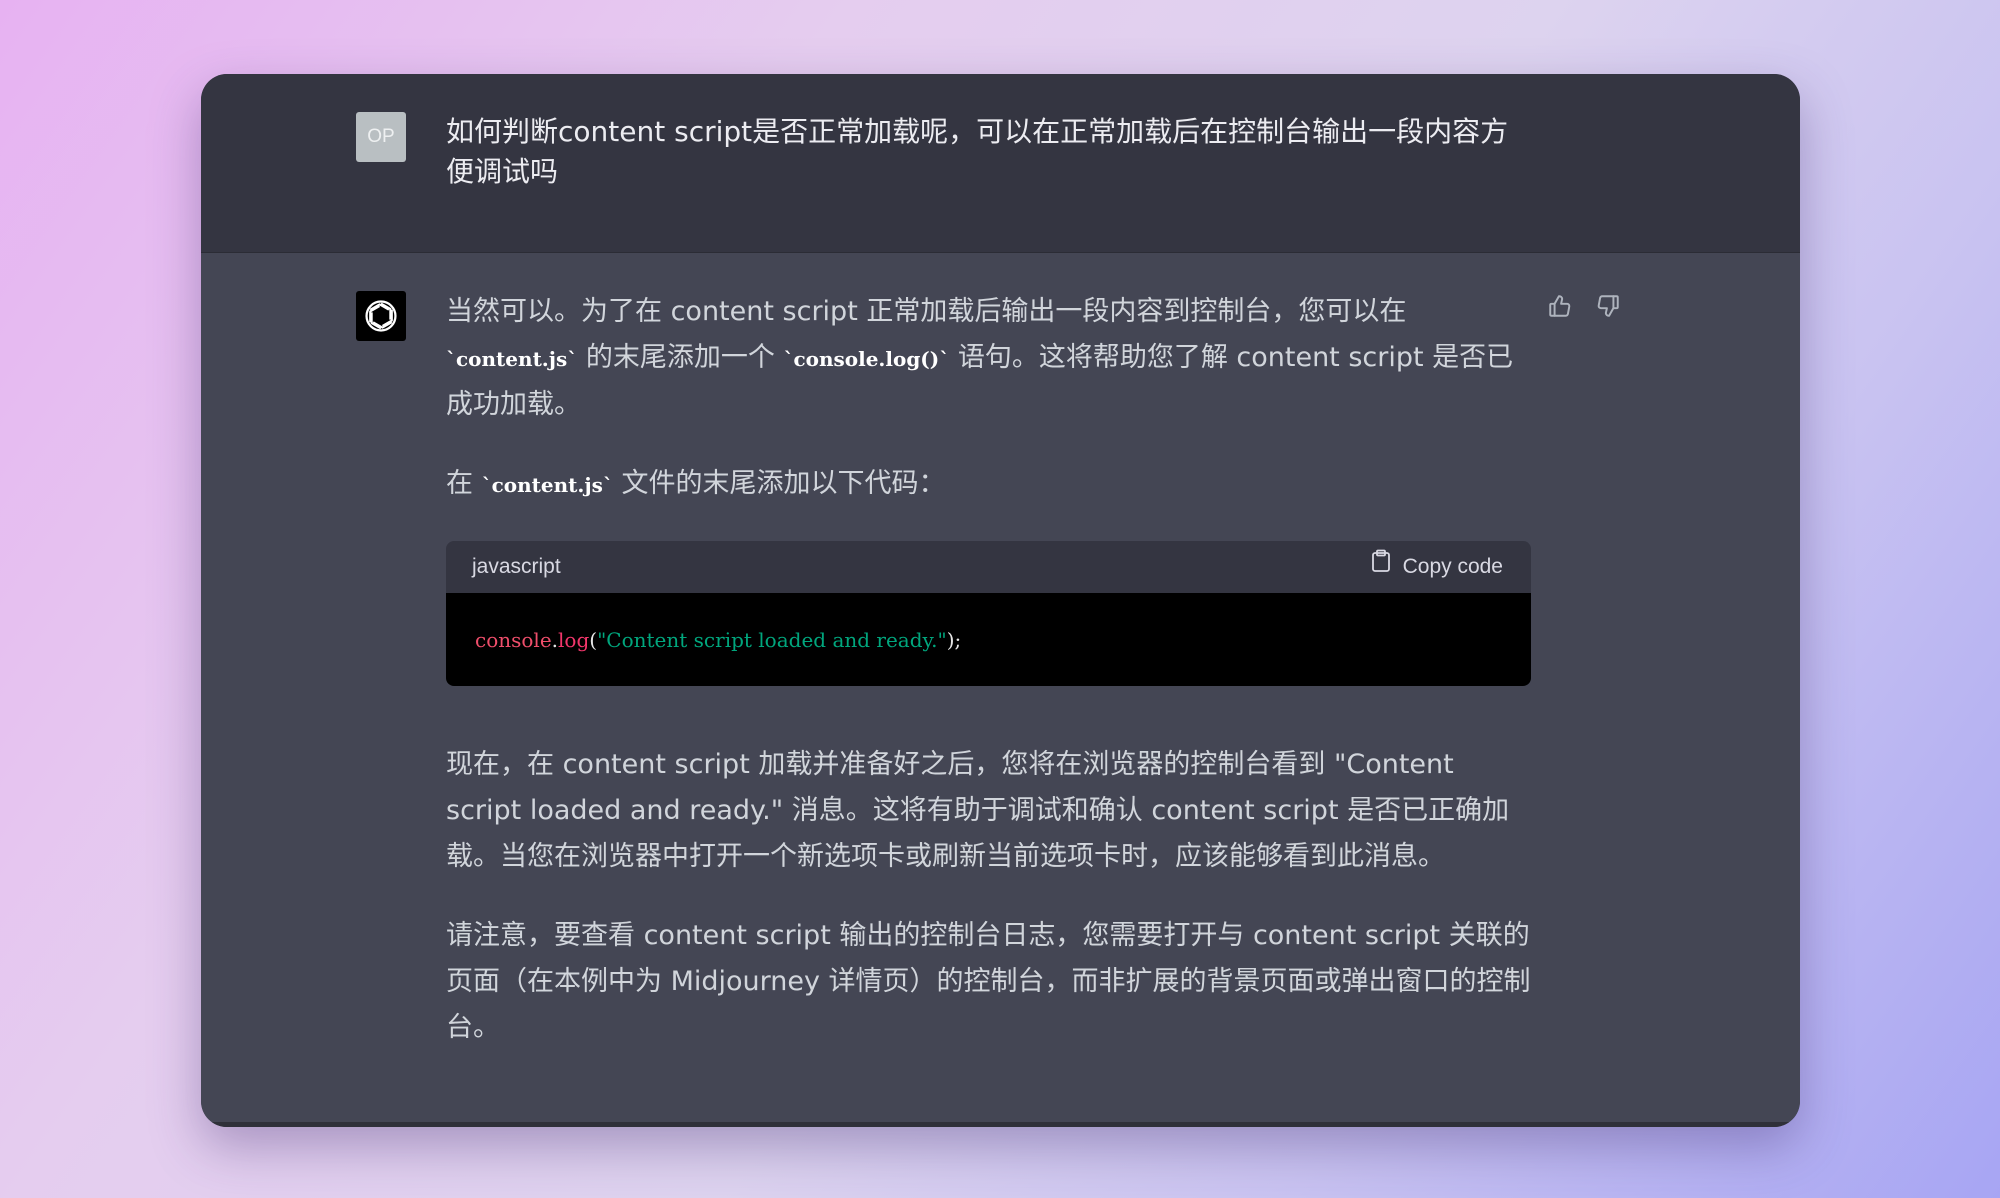  Describe the element at coordinates (574, 639) in the screenshot. I see `code-token-method: log` at that location.